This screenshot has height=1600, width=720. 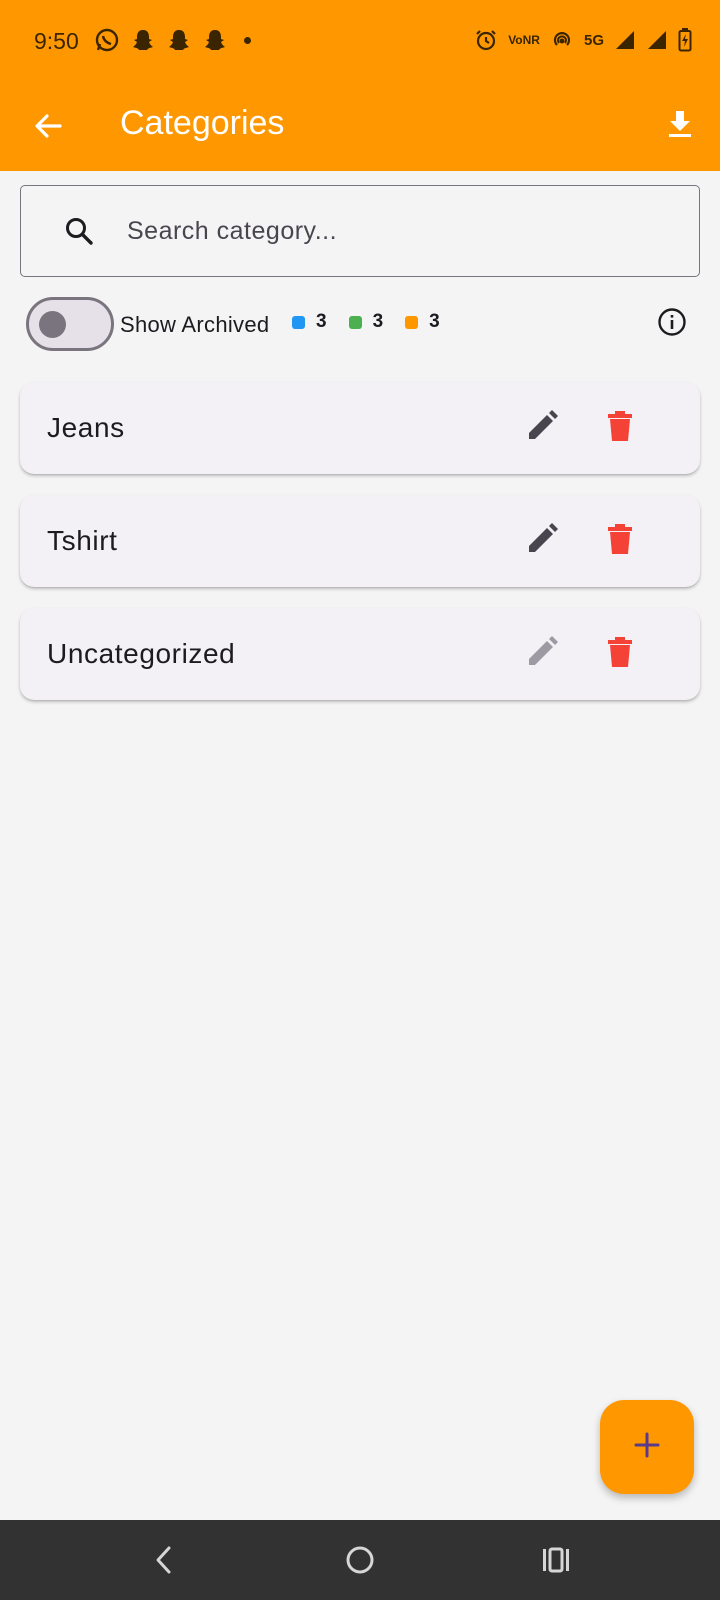 I want to click on back-button, so click(x=48, y=128).